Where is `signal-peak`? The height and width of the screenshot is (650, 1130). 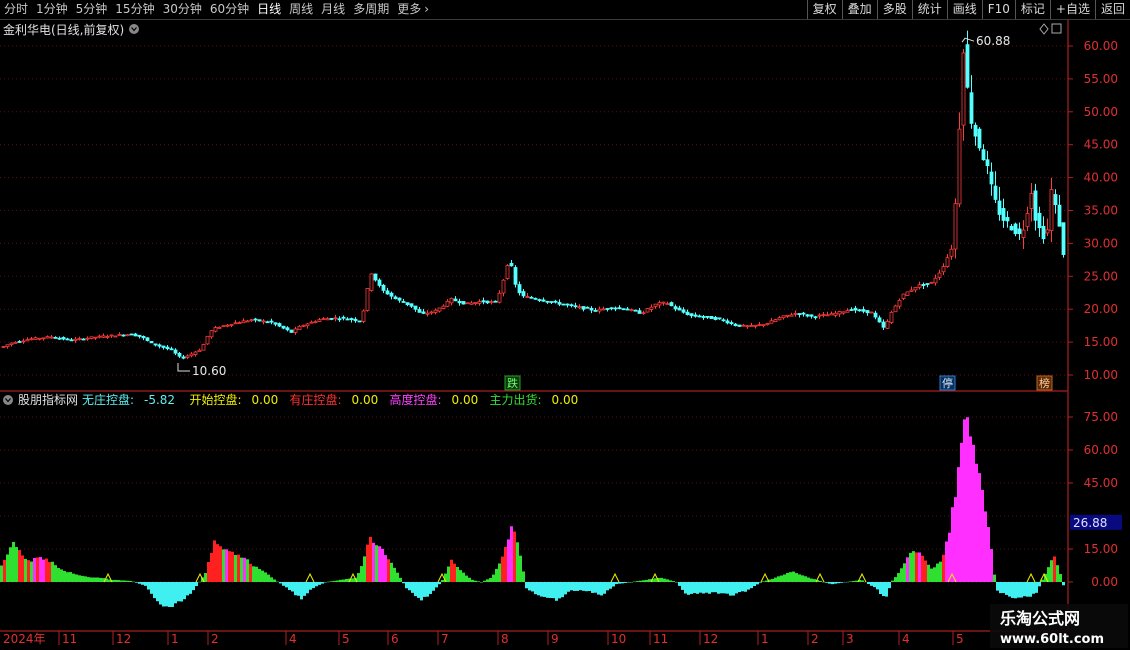
signal-peak is located at coordinates (310, 577).